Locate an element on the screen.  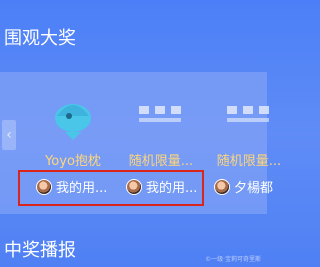
prev-arrow-button: ‹ is located at coordinates (9, 135).